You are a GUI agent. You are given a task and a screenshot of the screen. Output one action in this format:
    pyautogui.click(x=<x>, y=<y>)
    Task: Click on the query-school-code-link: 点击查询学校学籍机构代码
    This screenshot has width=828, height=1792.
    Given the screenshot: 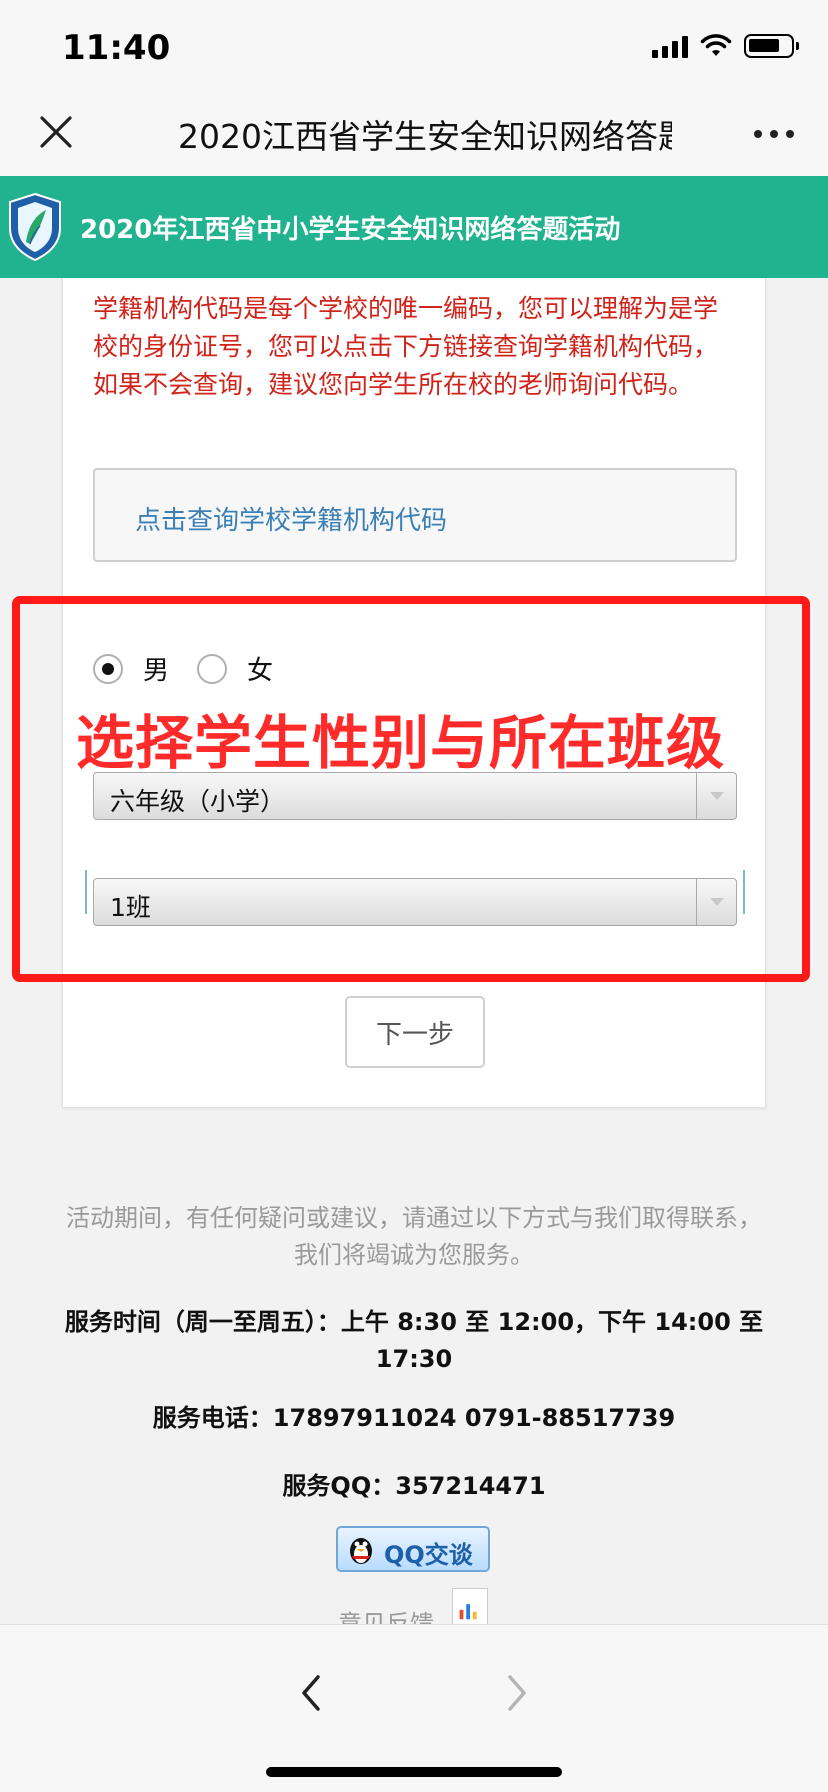 What is the action you would take?
    pyautogui.click(x=291, y=518)
    